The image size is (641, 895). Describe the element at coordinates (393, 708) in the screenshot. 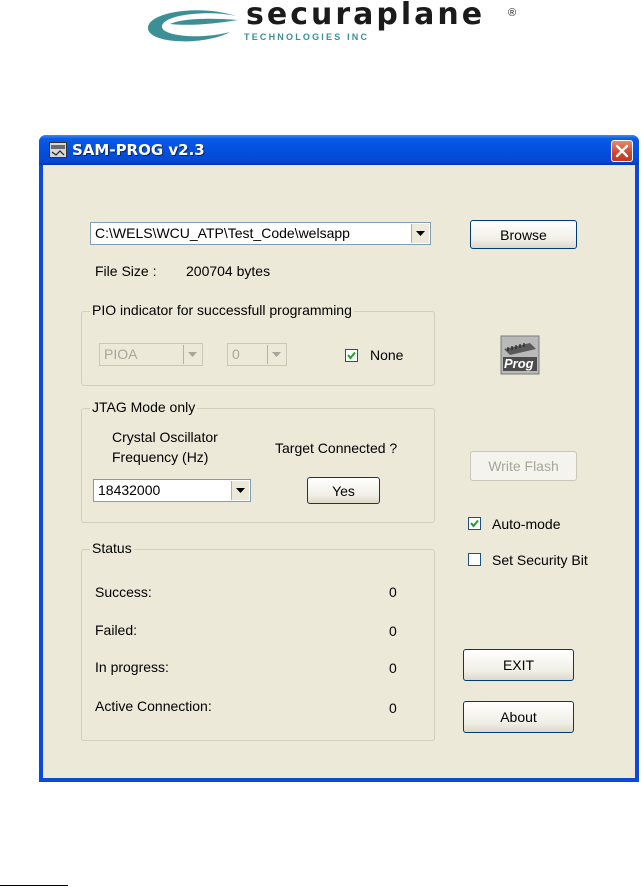

I see `status-value-active-connection: 0` at that location.